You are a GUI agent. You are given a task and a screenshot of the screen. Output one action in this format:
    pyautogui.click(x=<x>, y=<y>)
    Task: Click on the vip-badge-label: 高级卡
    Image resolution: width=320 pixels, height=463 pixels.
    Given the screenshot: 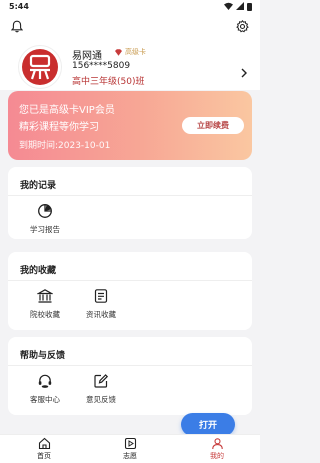 What is the action you would take?
    pyautogui.click(x=135, y=52)
    